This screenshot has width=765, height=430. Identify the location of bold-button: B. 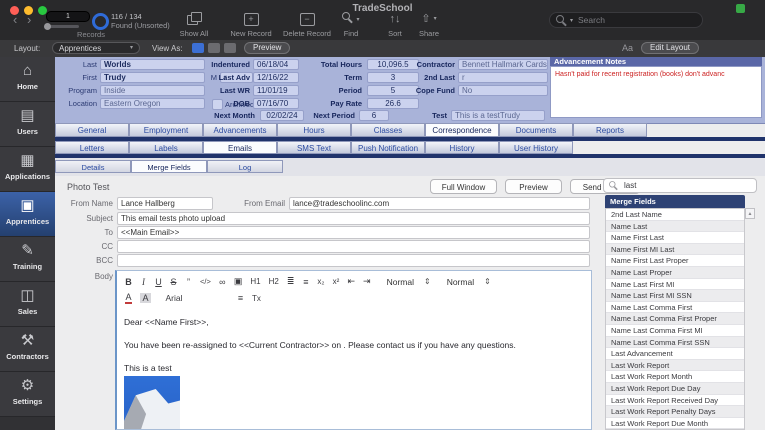
(128, 282).